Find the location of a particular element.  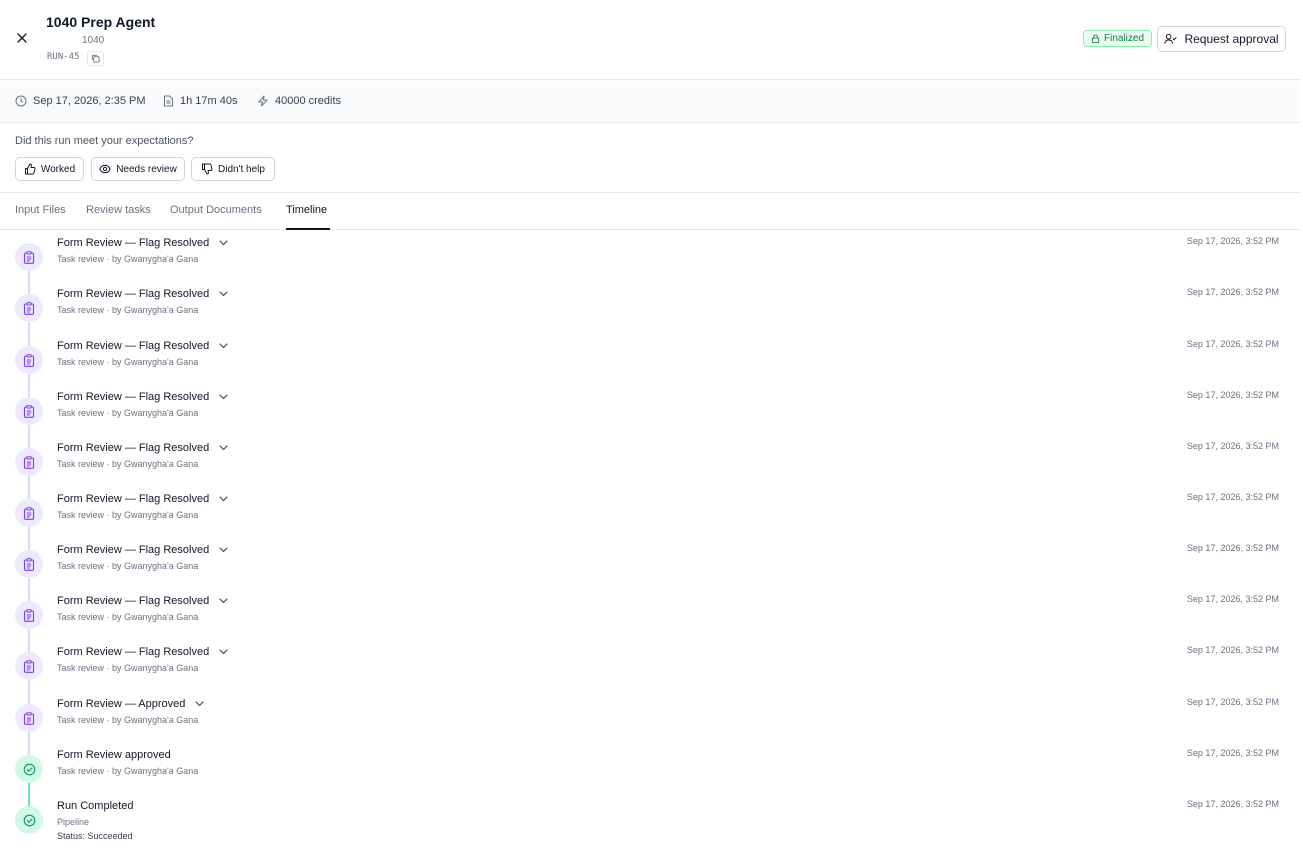

page-title: 1040 Prep Agent is located at coordinates (101, 22).